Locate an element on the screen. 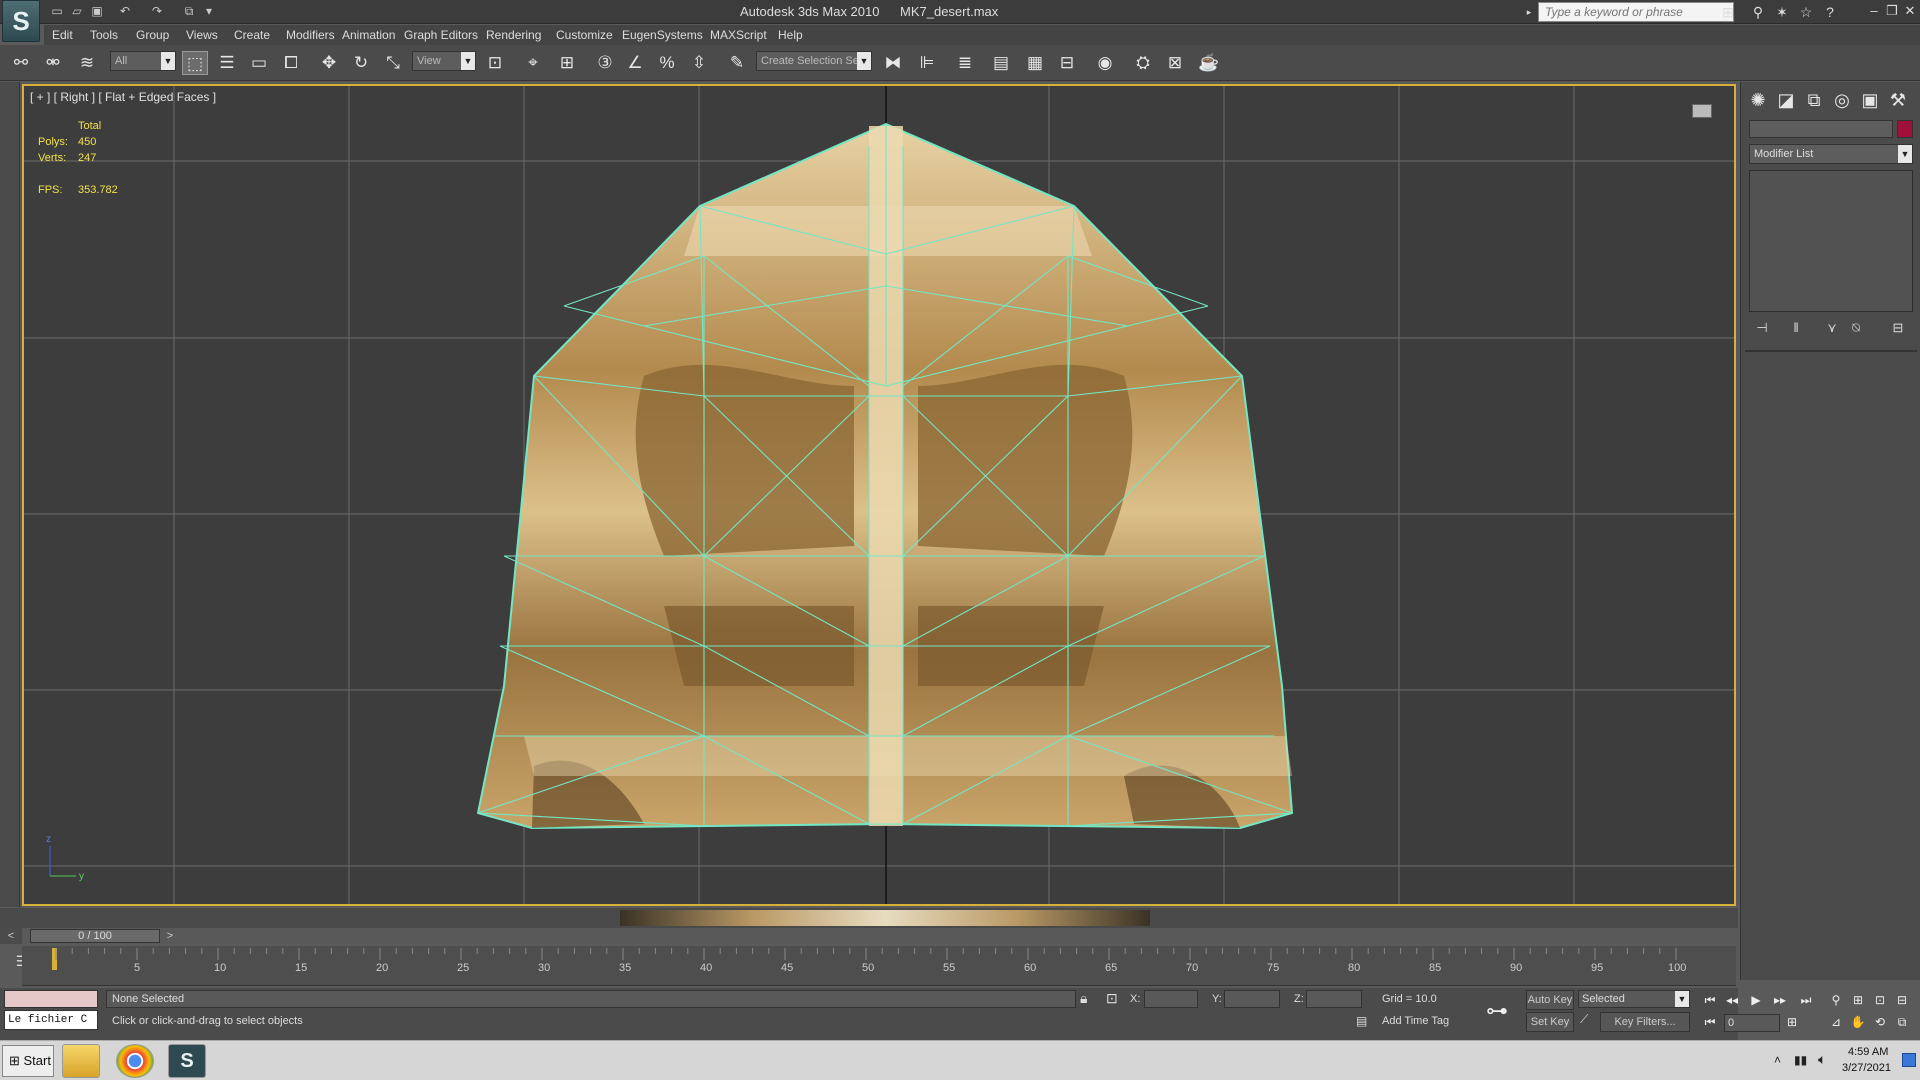 The image size is (1920, 1080). 3dsmax-taskbar-icon: S is located at coordinates (187, 1061).